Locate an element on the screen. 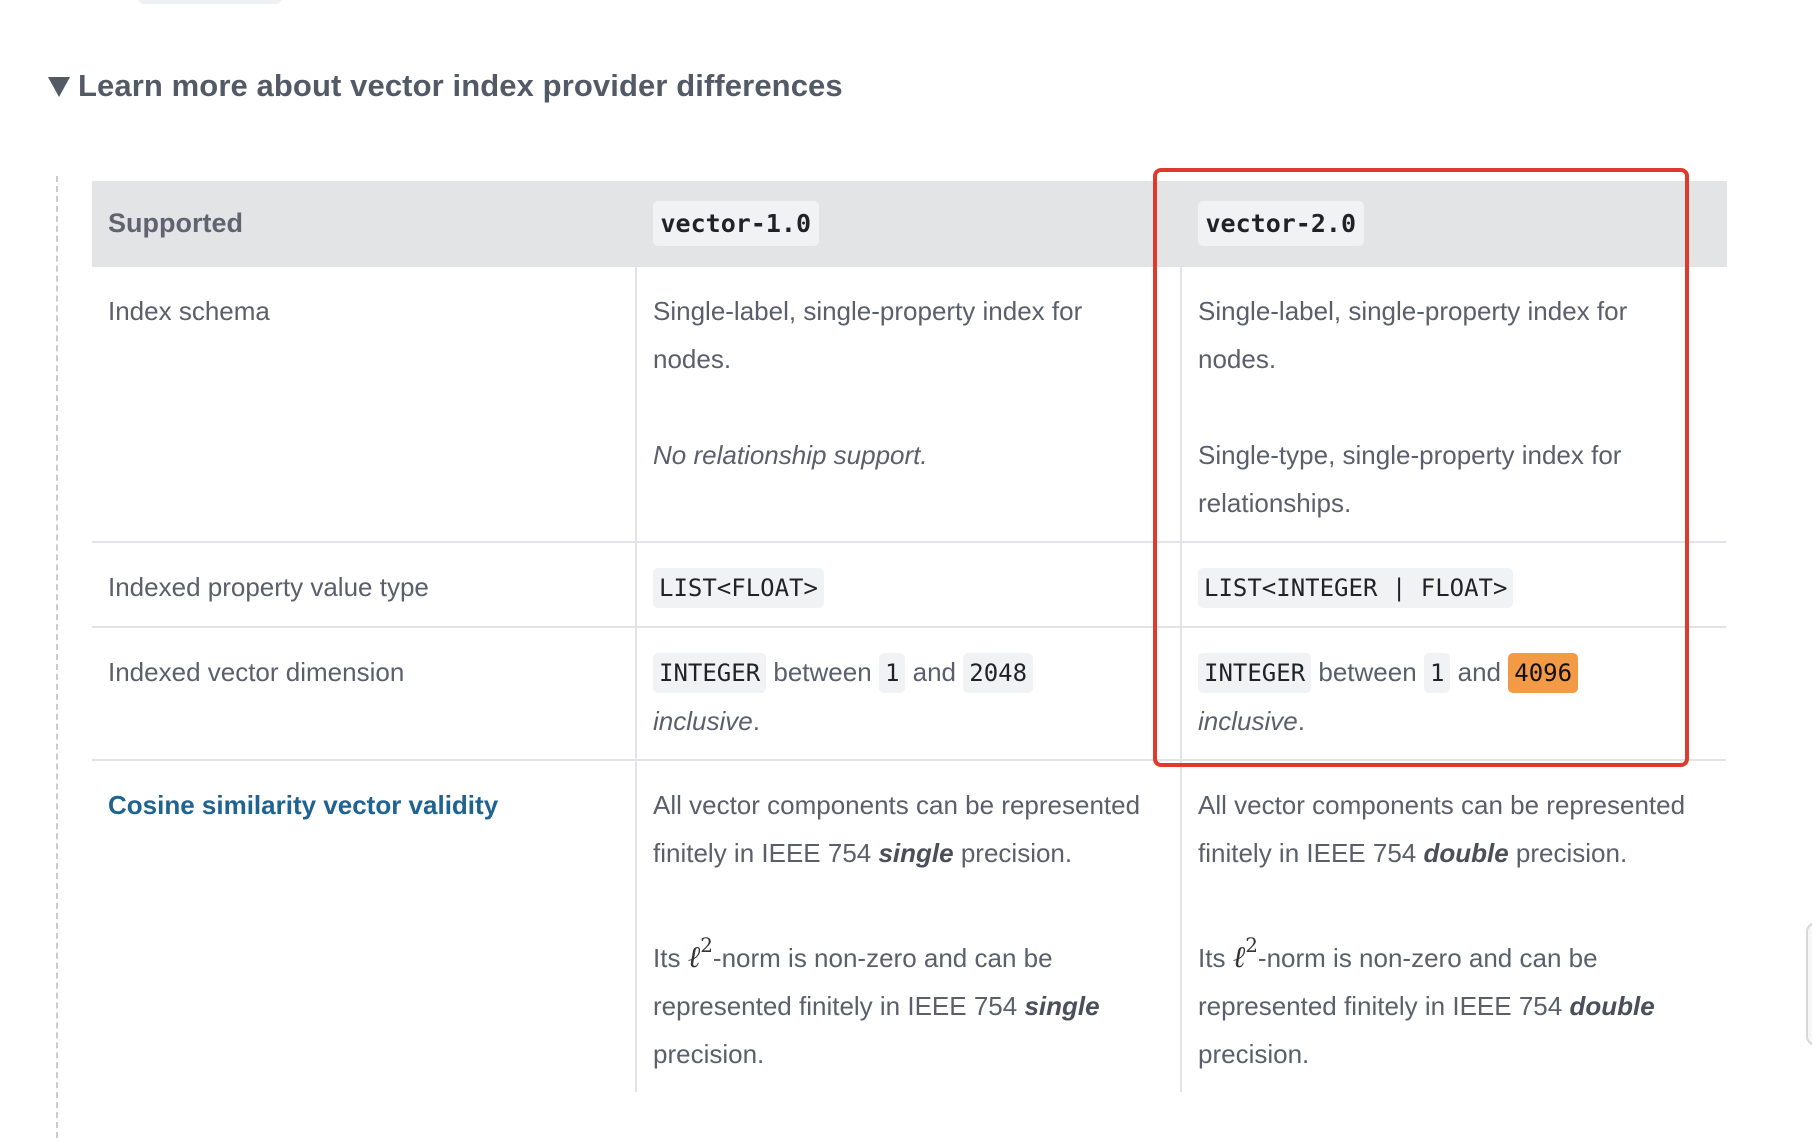 Image resolution: width=1812 pixels, height=1138 pixels. header-vector-1: vector-1.0 is located at coordinates (909, 223).